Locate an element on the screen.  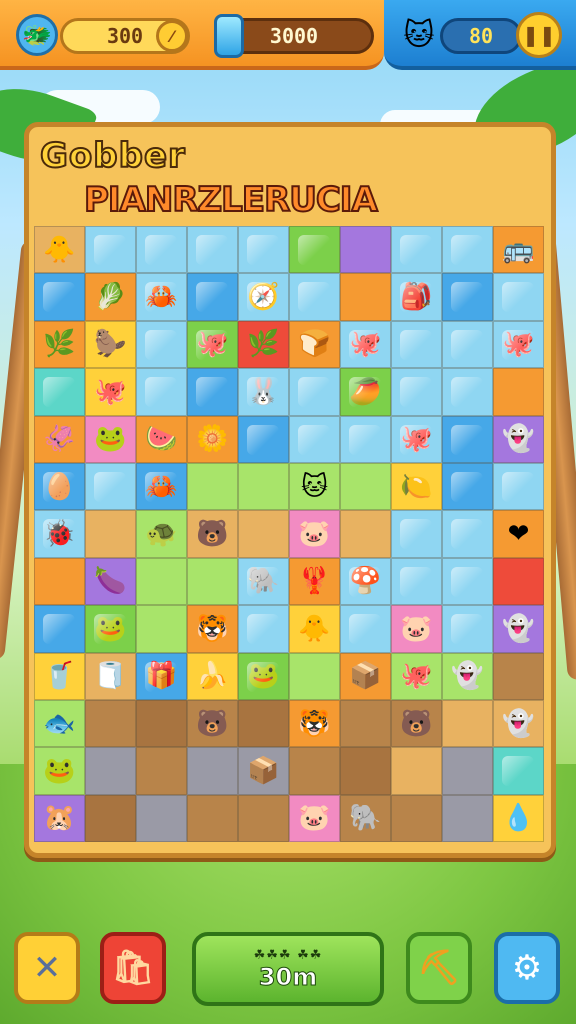
pickaxe-button: ⛏ is located at coordinates (439, 968).